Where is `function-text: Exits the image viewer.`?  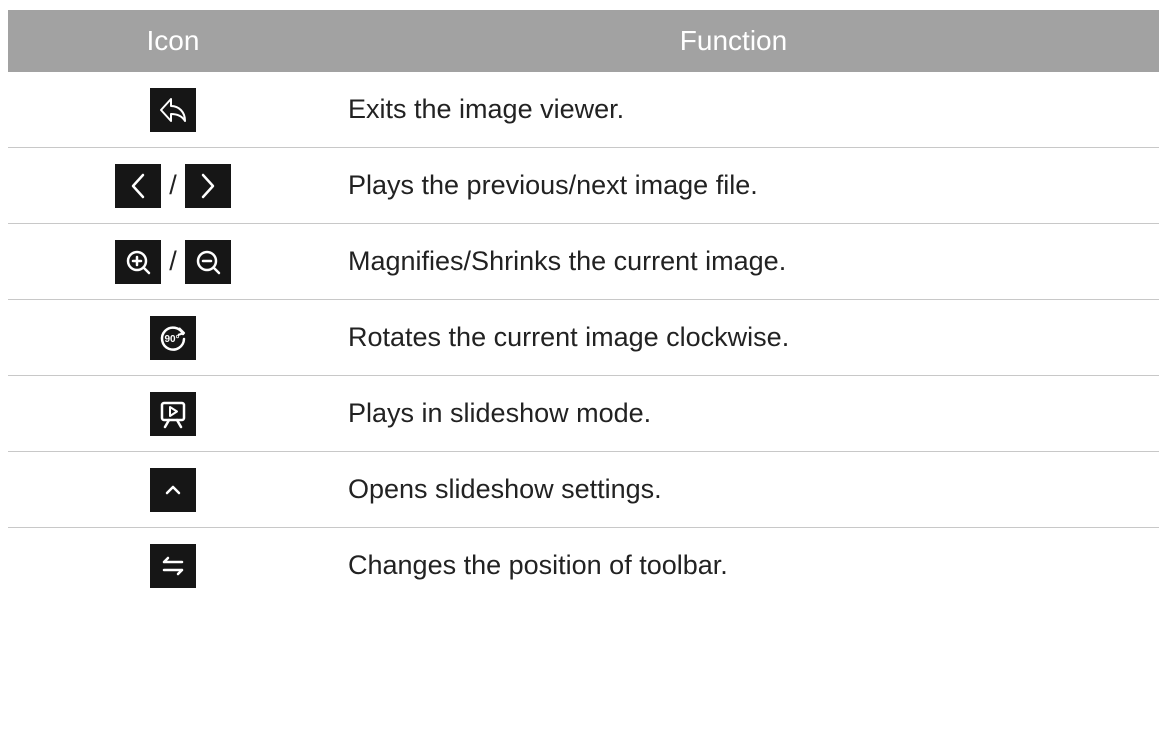
function-text: Exits the image viewer. is located at coordinates (486, 109).